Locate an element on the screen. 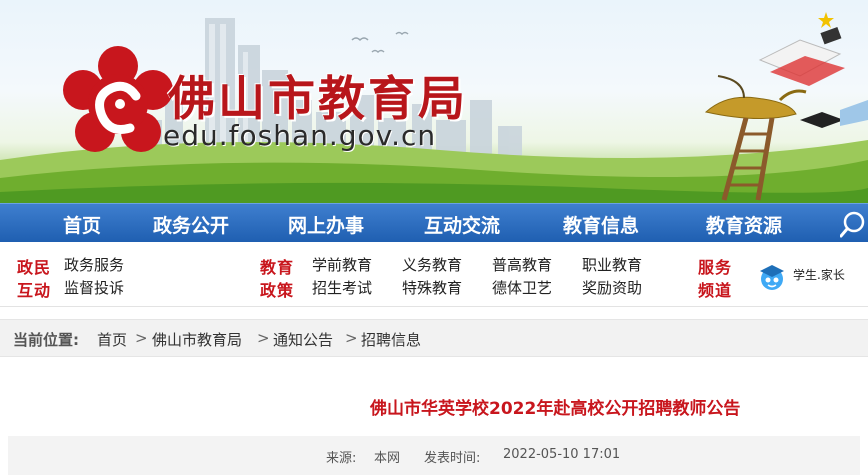 The height and width of the screenshot is (475, 868). article-title: 佛山市华英学校2022年赴高校公开招聘教师公告 is located at coordinates (555, 409).